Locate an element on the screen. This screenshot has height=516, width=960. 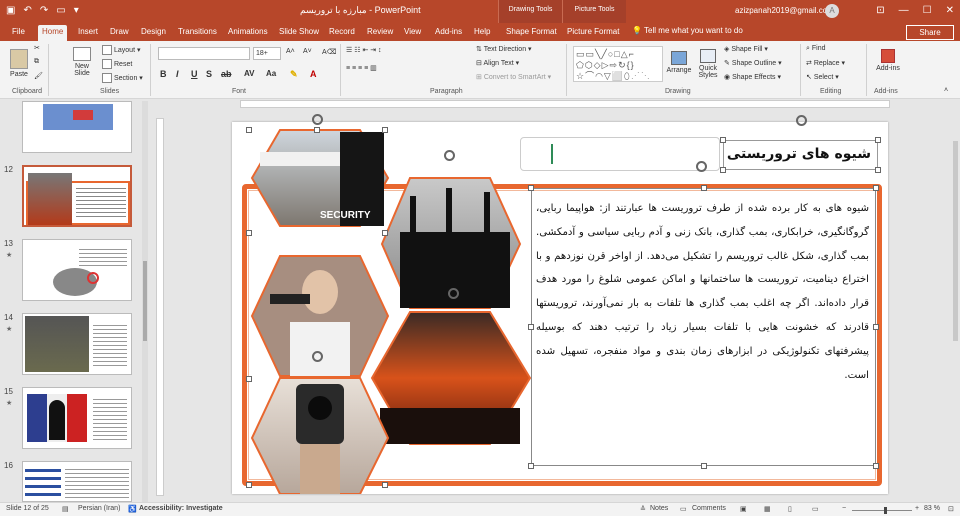
align-text-button: ⊟ Align Text ▾ is located at coordinates (497, 63).